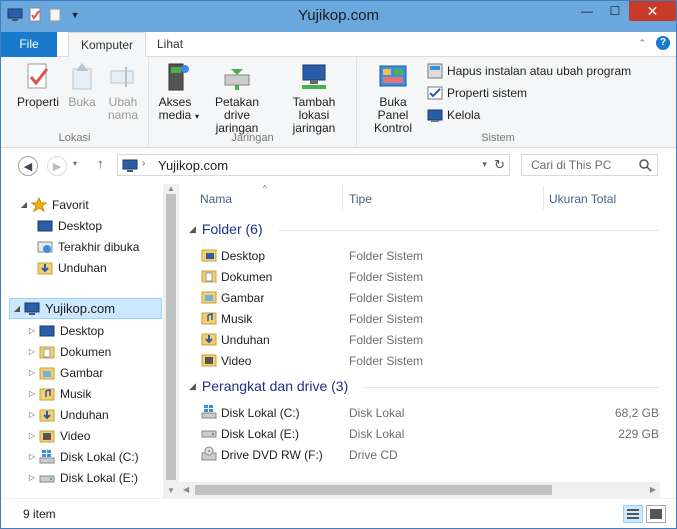 The width and height of the screenshot is (677, 529). What do you see at coordinates (102, 456) in the screenshot?
I see `nav-pc-disk-c: ▷ Disk Lokal (C:)` at bounding box center [102, 456].